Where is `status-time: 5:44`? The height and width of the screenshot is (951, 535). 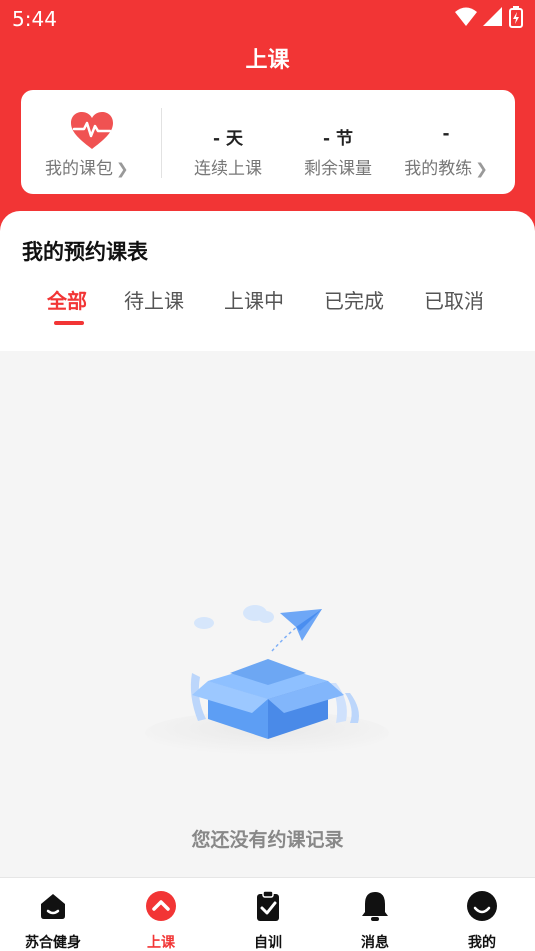 status-time: 5:44 is located at coordinates (34, 19).